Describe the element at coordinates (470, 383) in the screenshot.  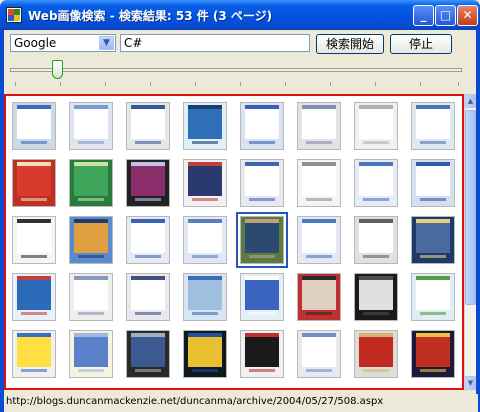
I see `scroll-down-icon: ▼` at that location.